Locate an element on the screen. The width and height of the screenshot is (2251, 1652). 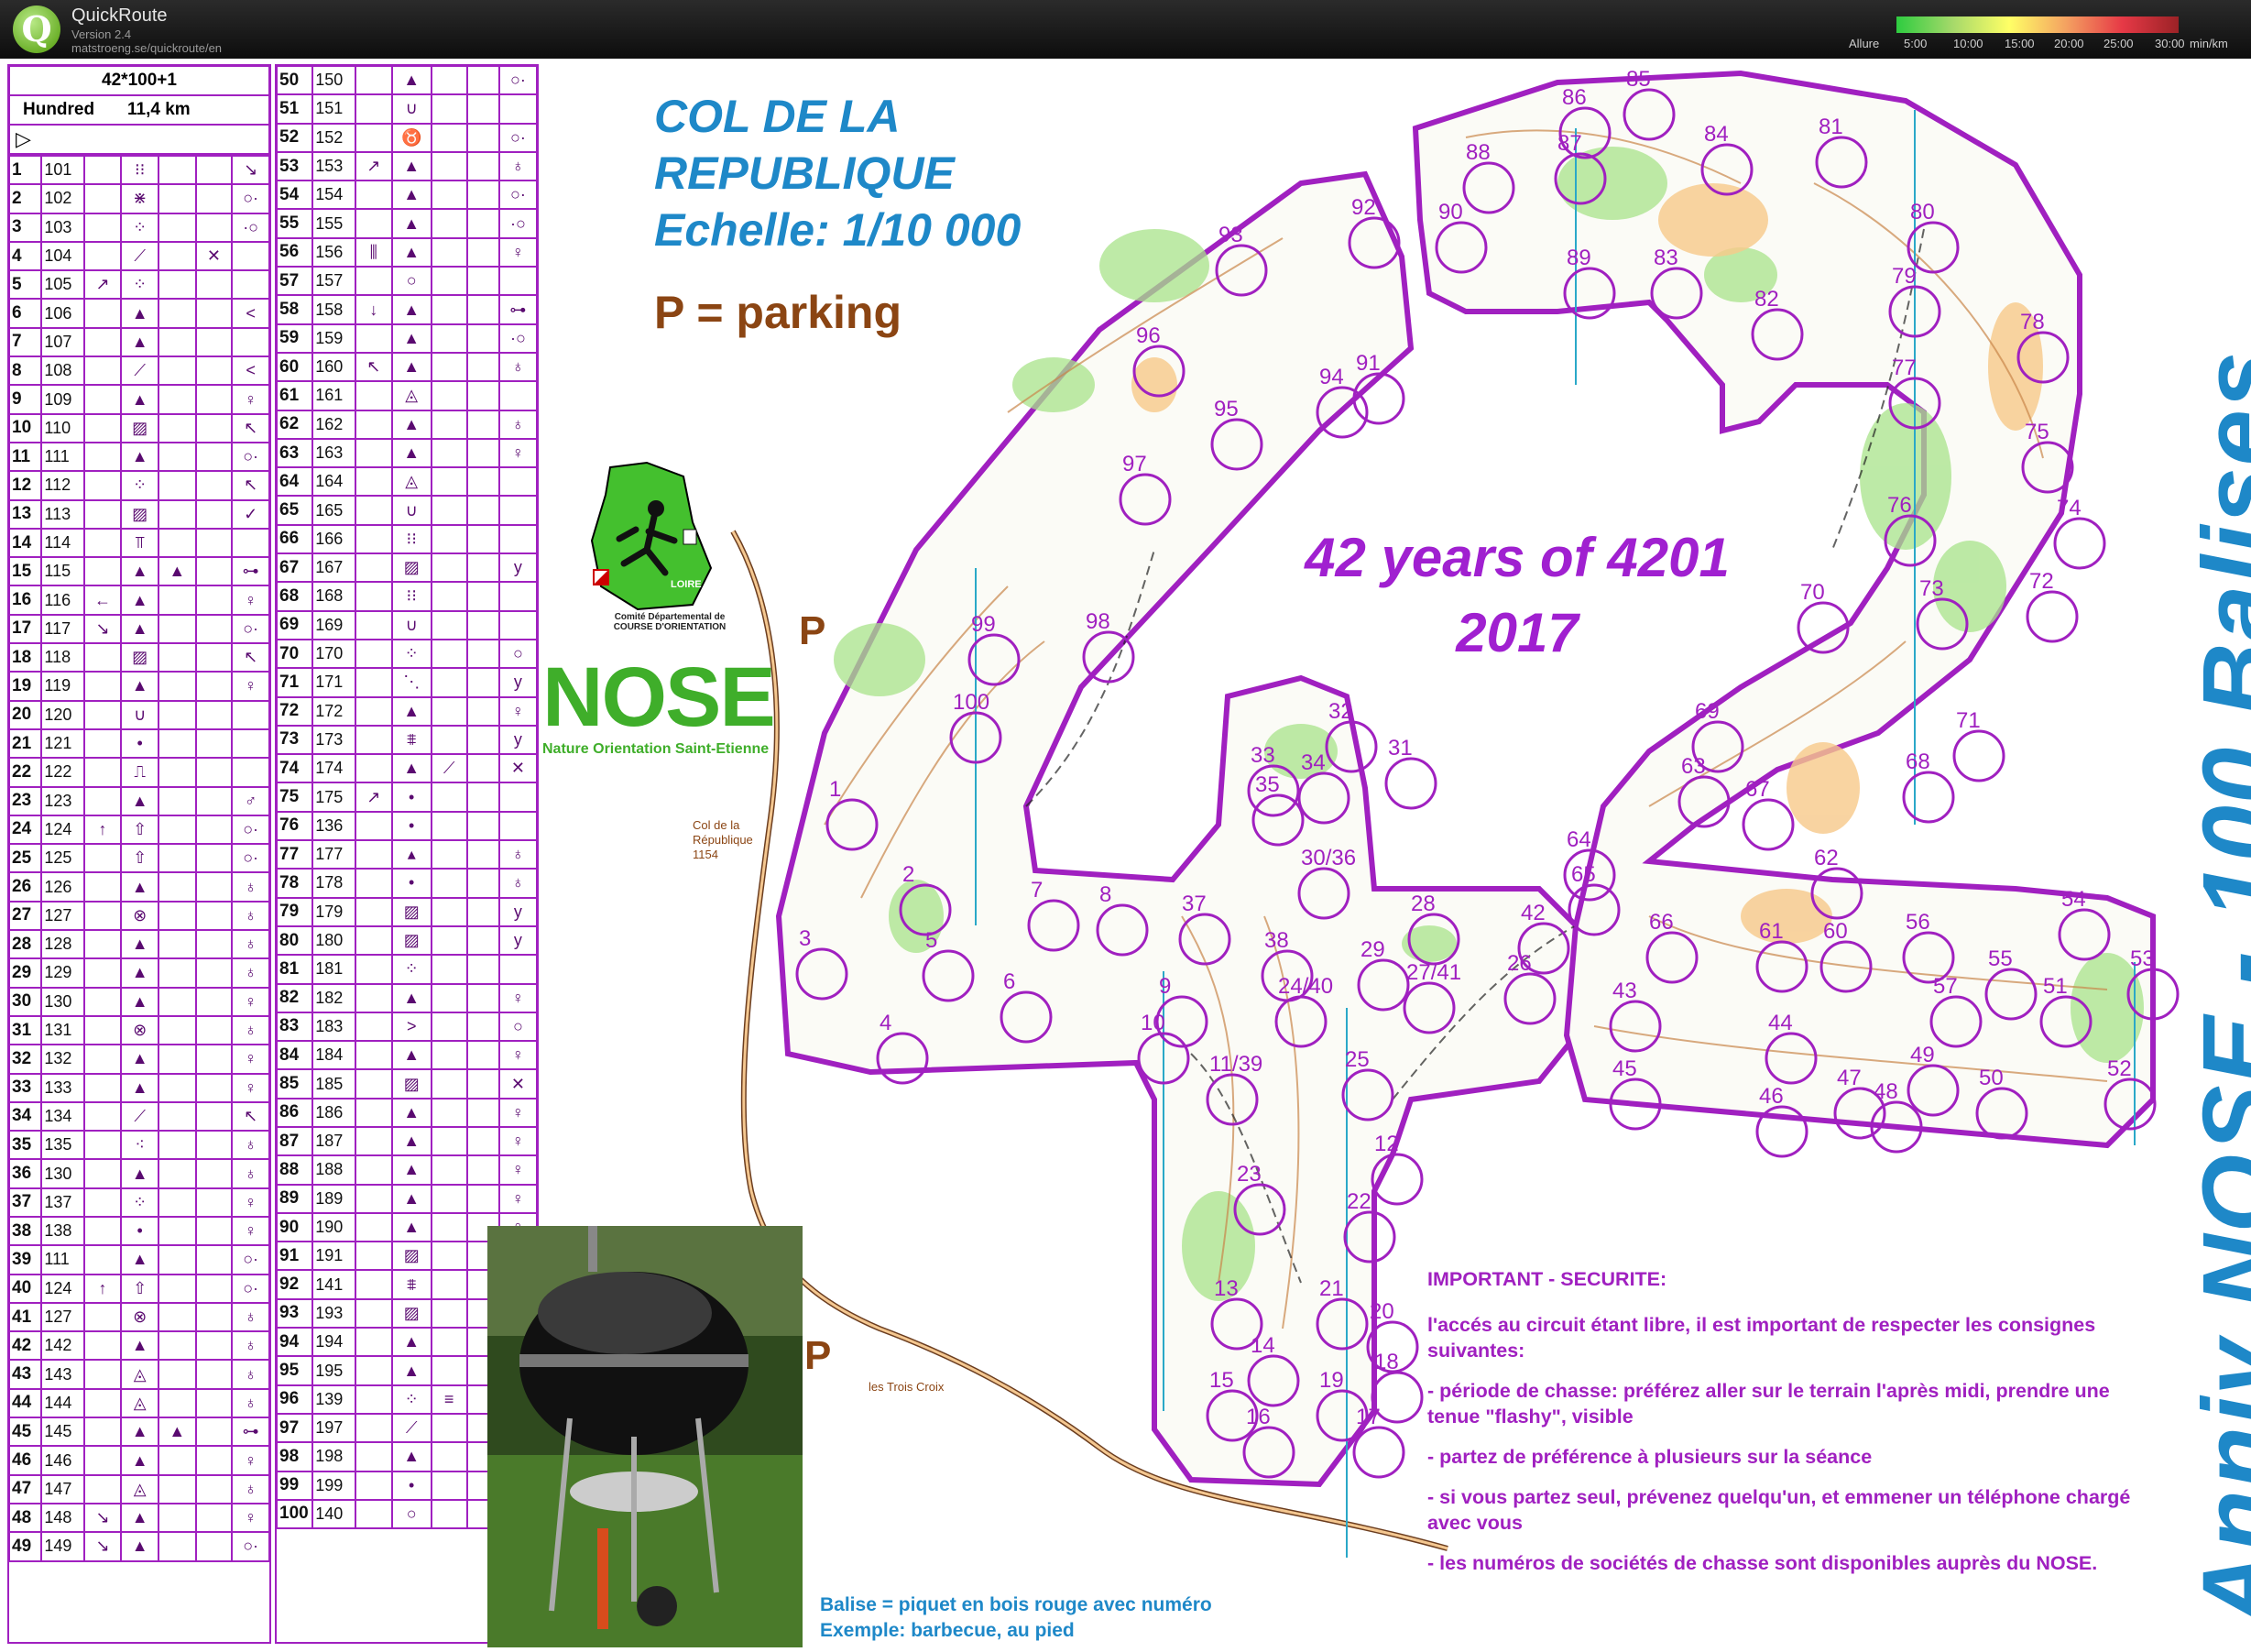
legend-tick: 20:00 is located at coordinates (2069, 43).